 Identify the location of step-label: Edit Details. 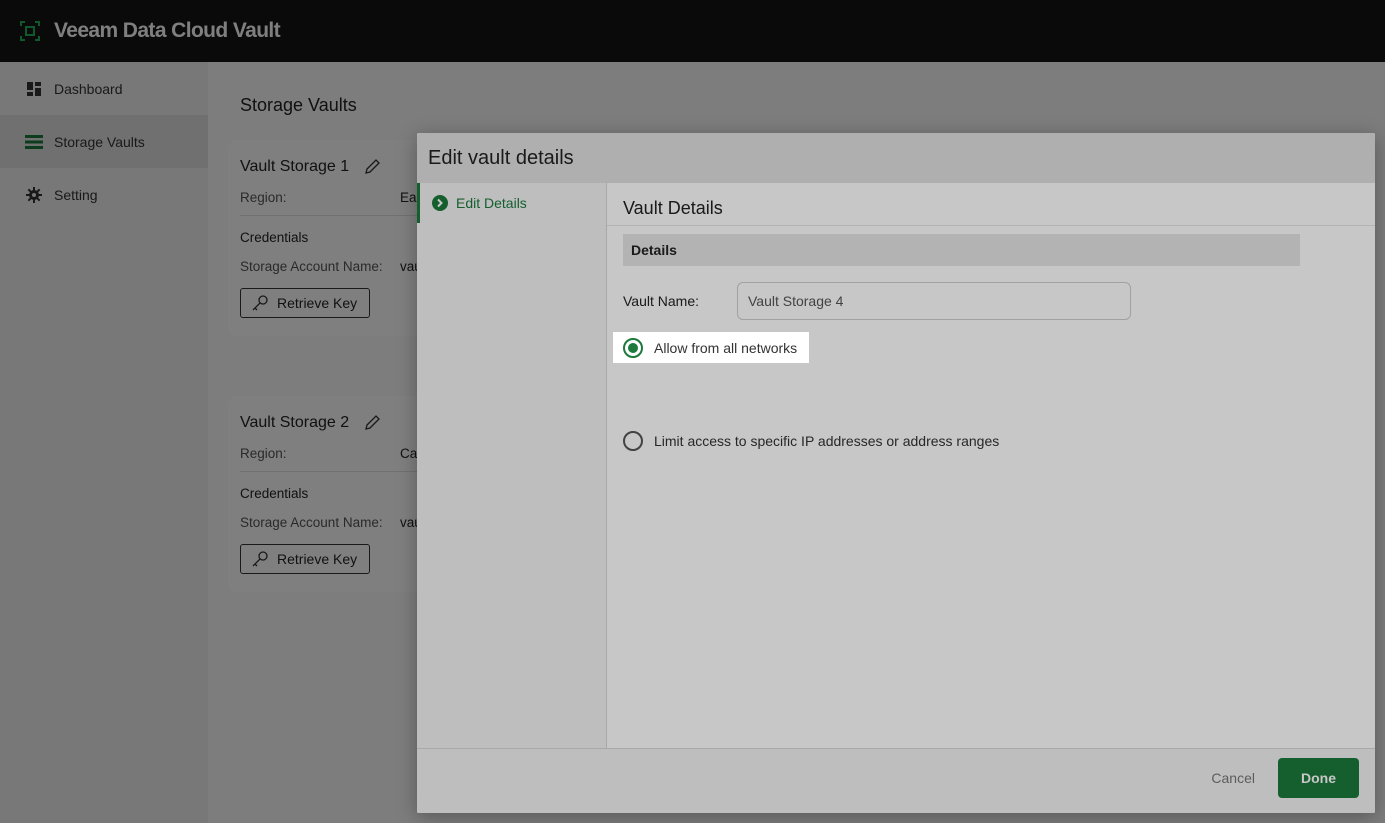
(491, 203).